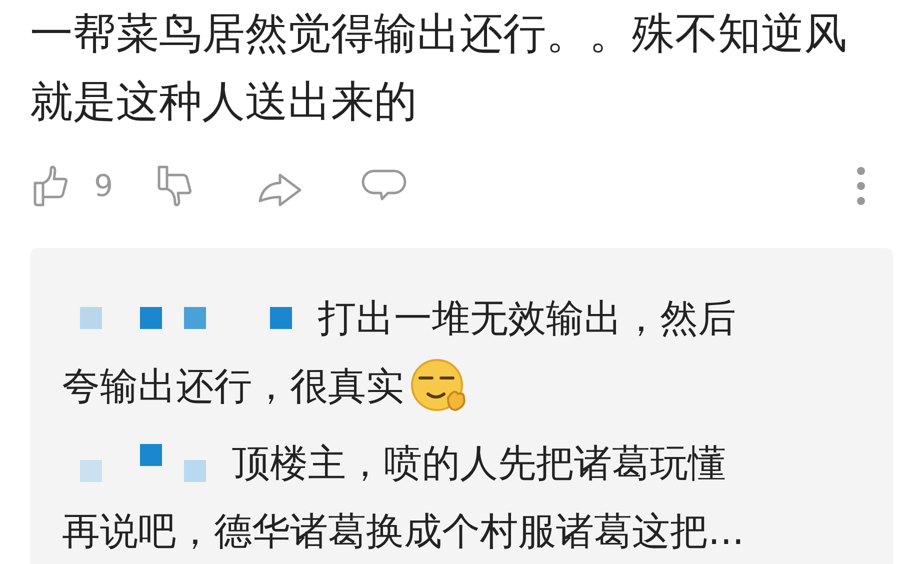  I want to click on reply-text: 打出一堆无效输出，然后, so click(527, 318).